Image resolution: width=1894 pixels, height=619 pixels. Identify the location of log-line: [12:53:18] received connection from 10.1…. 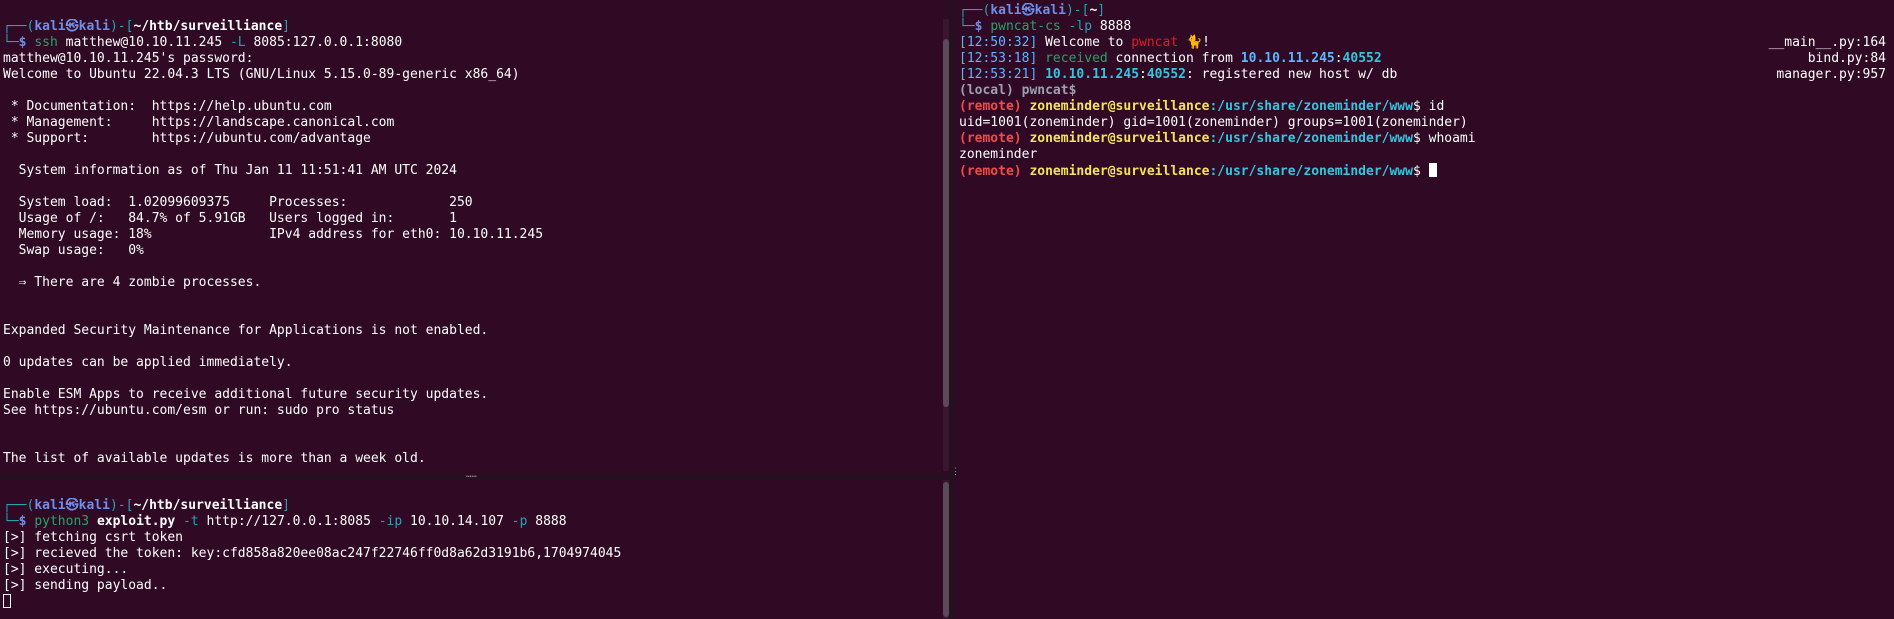
(1422, 58).